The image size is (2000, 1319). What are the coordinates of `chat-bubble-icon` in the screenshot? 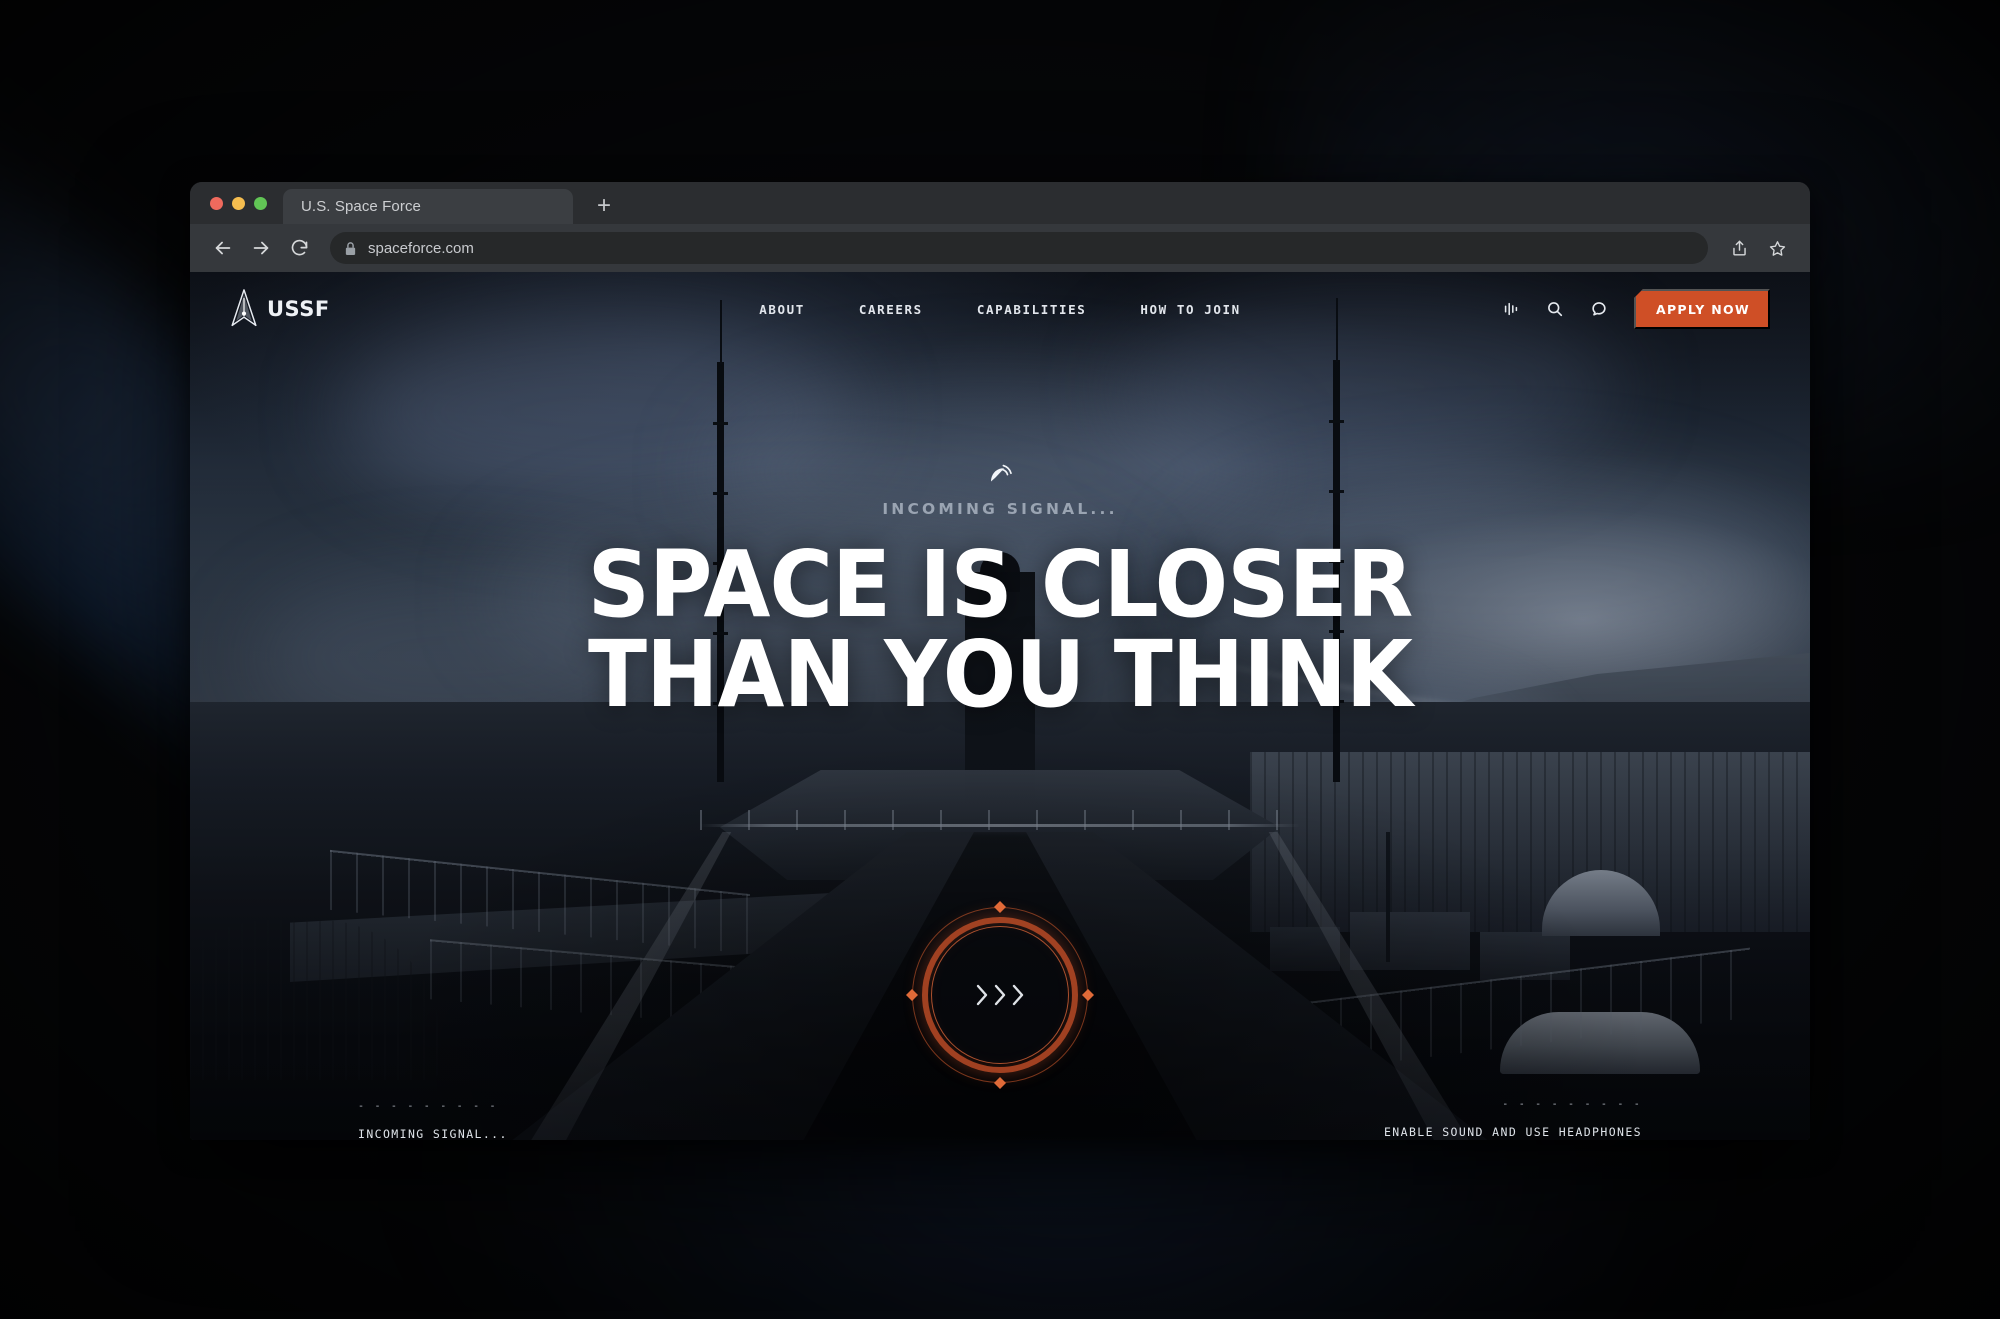 It's located at (1599, 309).